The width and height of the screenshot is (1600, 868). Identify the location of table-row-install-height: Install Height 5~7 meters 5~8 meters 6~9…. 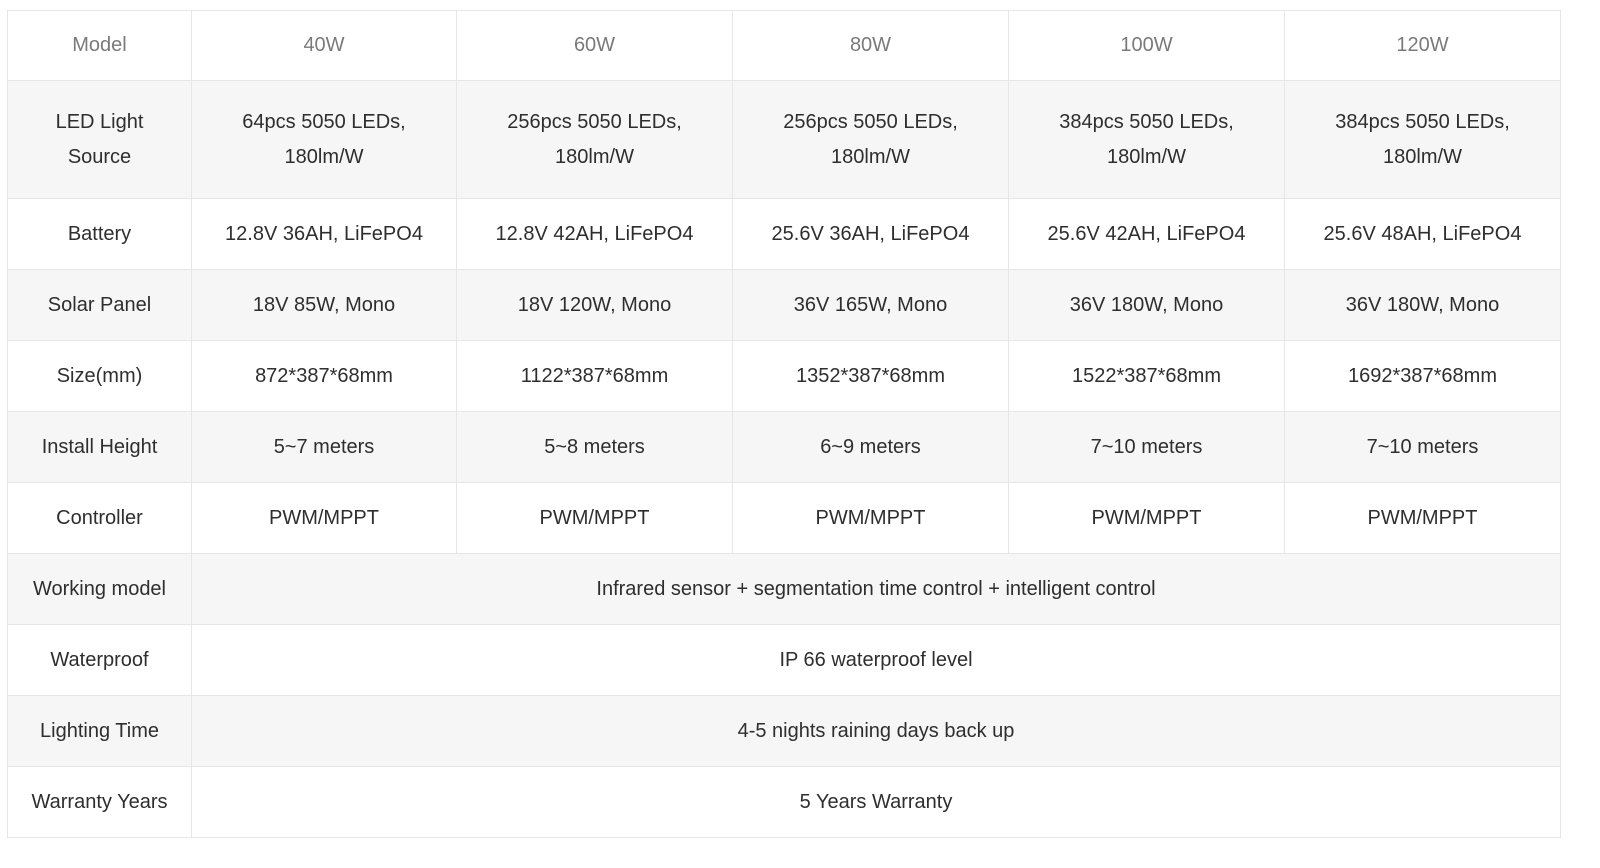
(784, 447).